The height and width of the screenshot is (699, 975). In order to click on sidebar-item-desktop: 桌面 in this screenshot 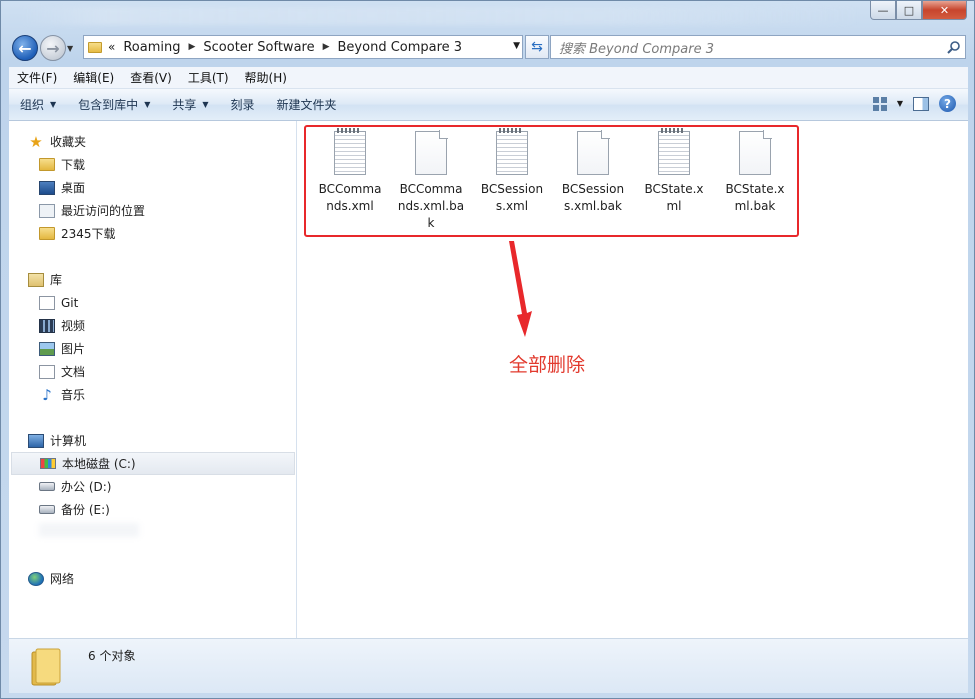, I will do `click(152, 187)`.